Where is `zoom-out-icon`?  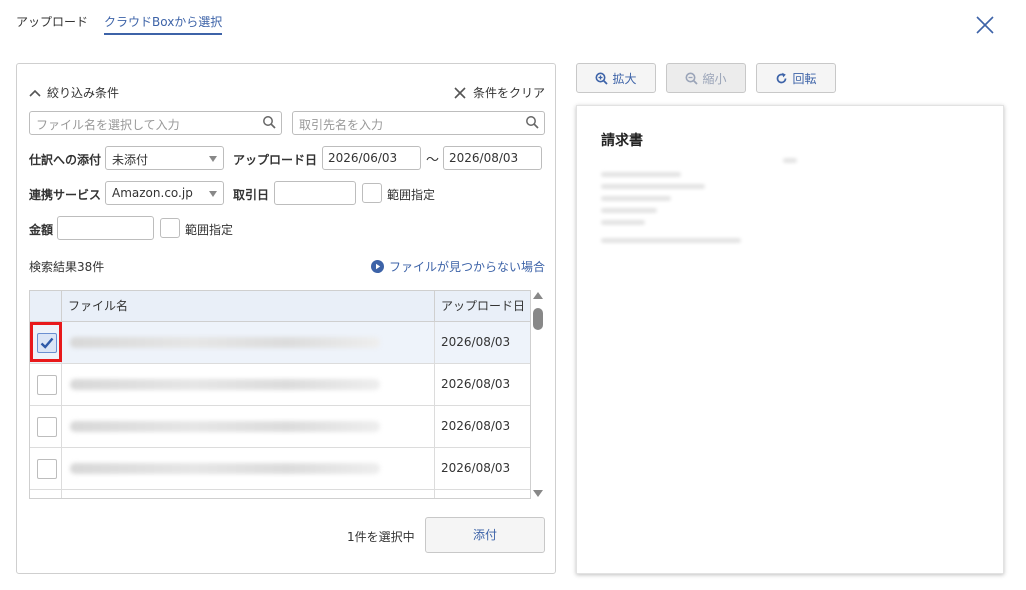 zoom-out-icon is located at coordinates (692, 78).